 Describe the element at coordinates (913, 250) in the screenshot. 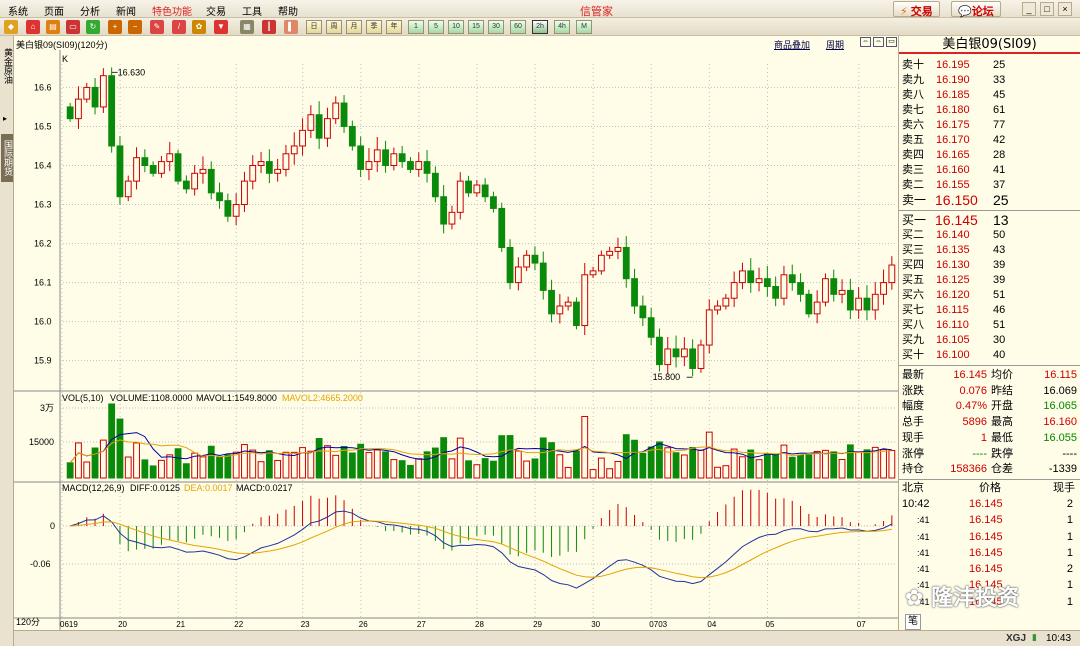

I see `bid-label: 买三` at that location.